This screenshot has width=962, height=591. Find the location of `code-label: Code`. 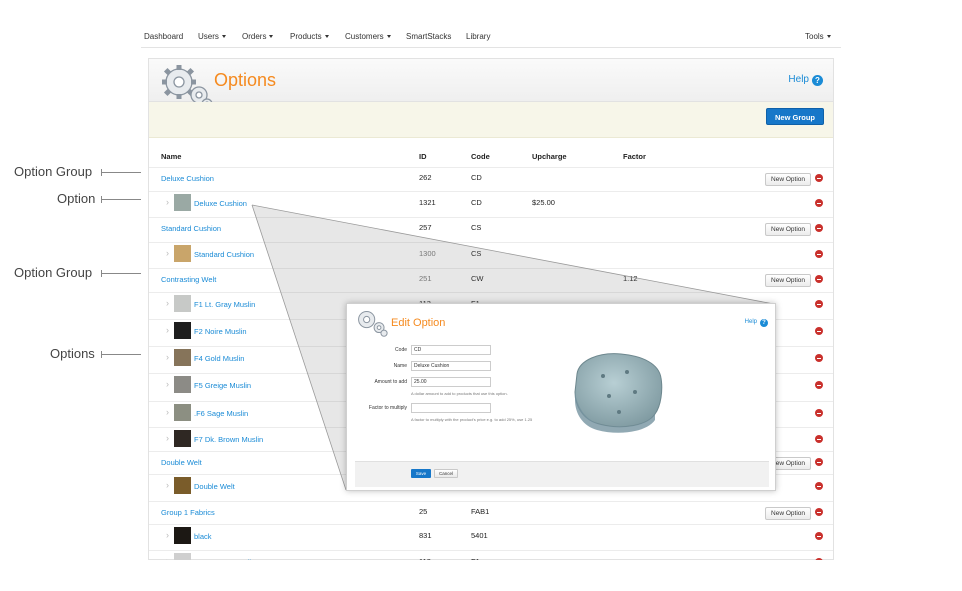

code-label: Code is located at coordinates (401, 350).